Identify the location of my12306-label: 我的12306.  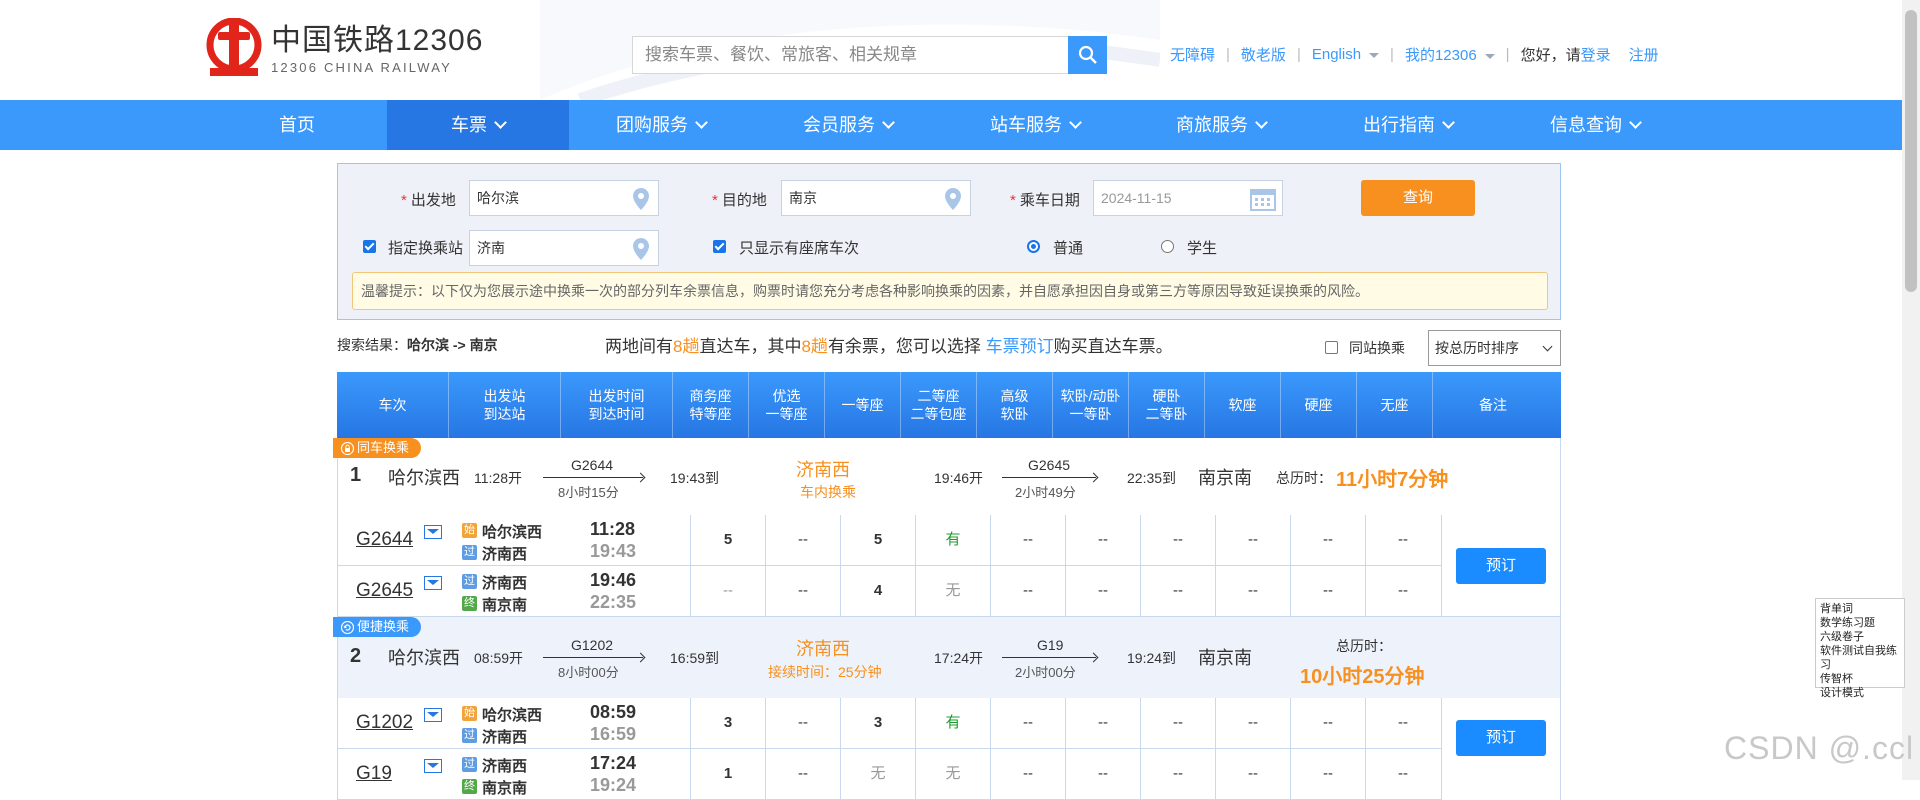
(1440, 55).